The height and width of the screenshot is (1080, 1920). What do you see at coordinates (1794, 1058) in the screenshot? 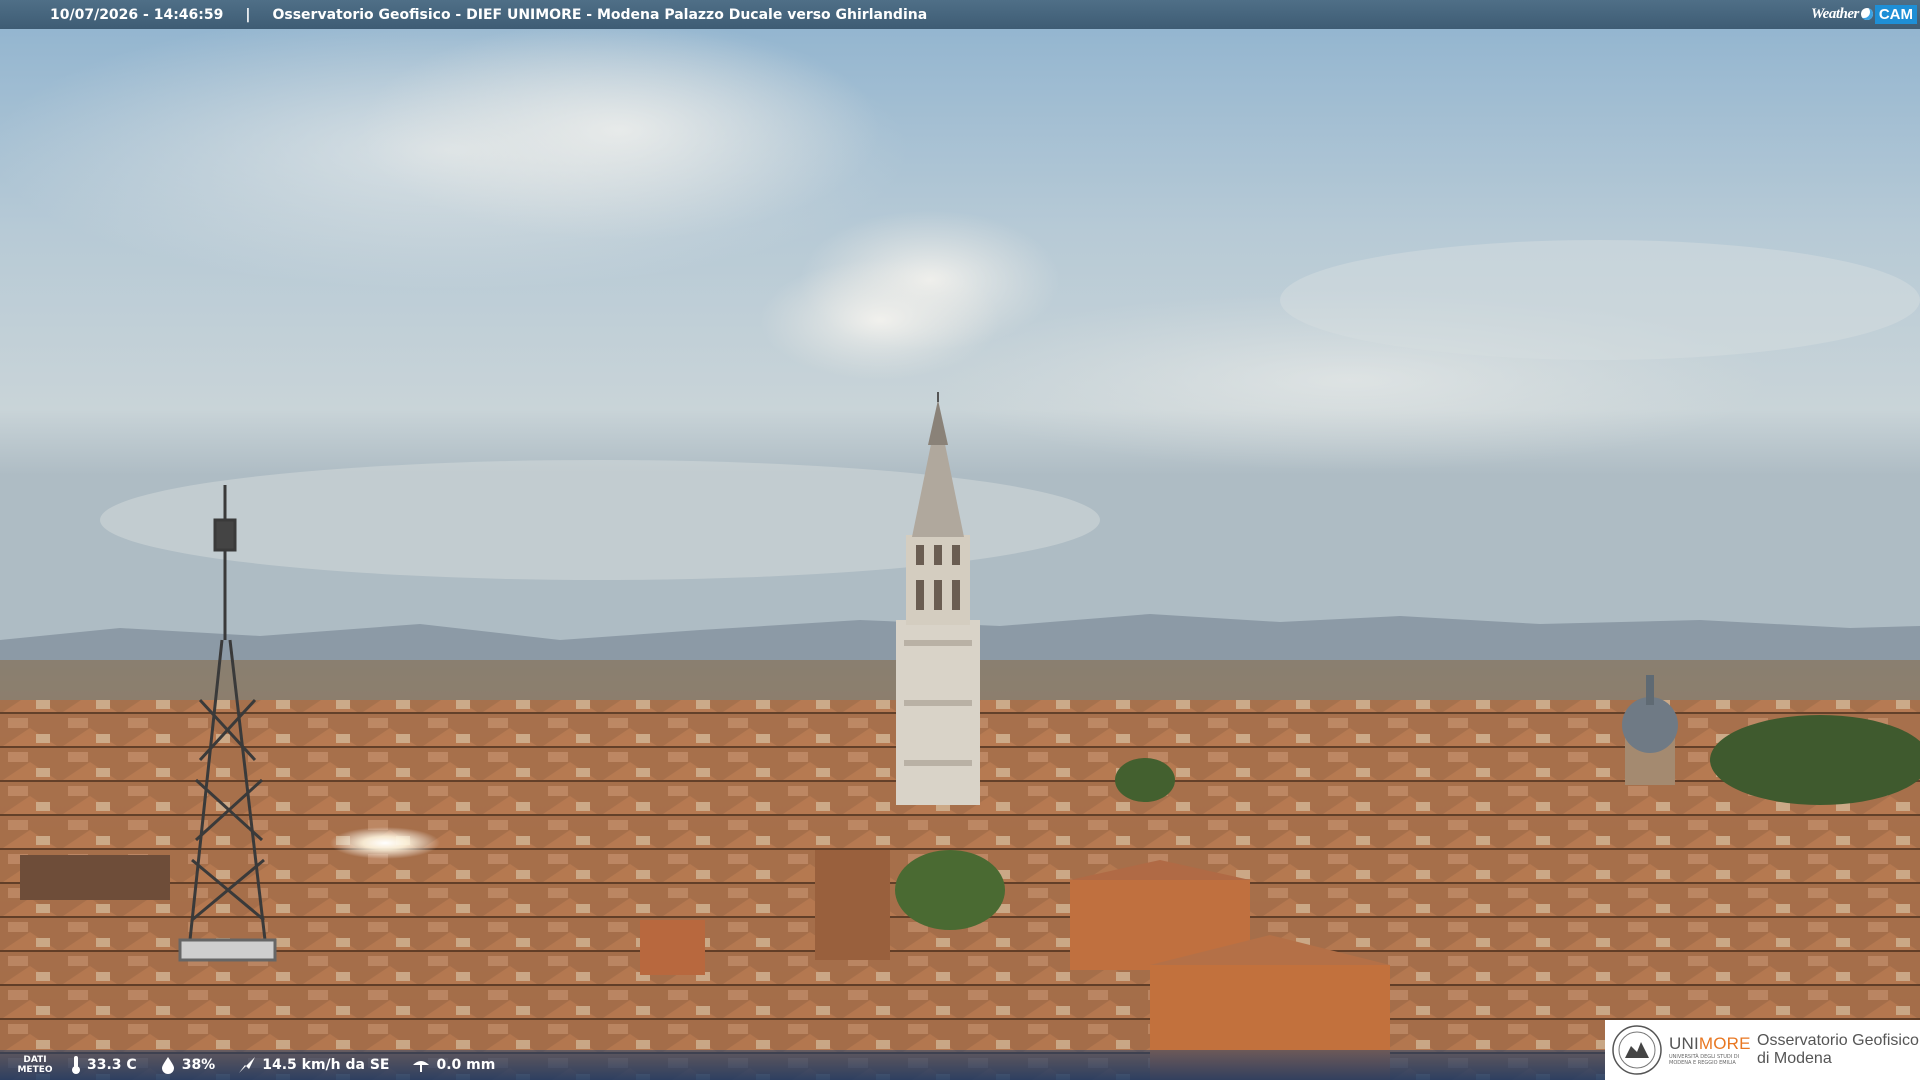
I see `observatory-line2: di Modena` at bounding box center [1794, 1058].